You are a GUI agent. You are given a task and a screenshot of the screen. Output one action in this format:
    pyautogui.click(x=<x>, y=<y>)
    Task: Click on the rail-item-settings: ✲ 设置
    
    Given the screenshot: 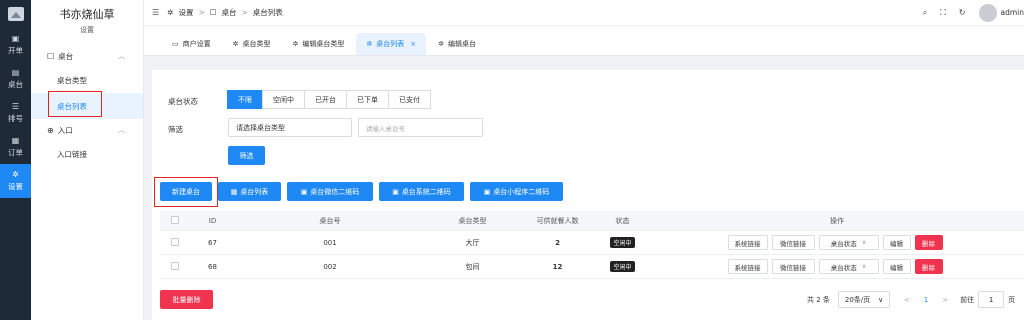 What is the action you would take?
    pyautogui.click(x=15, y=181)
    